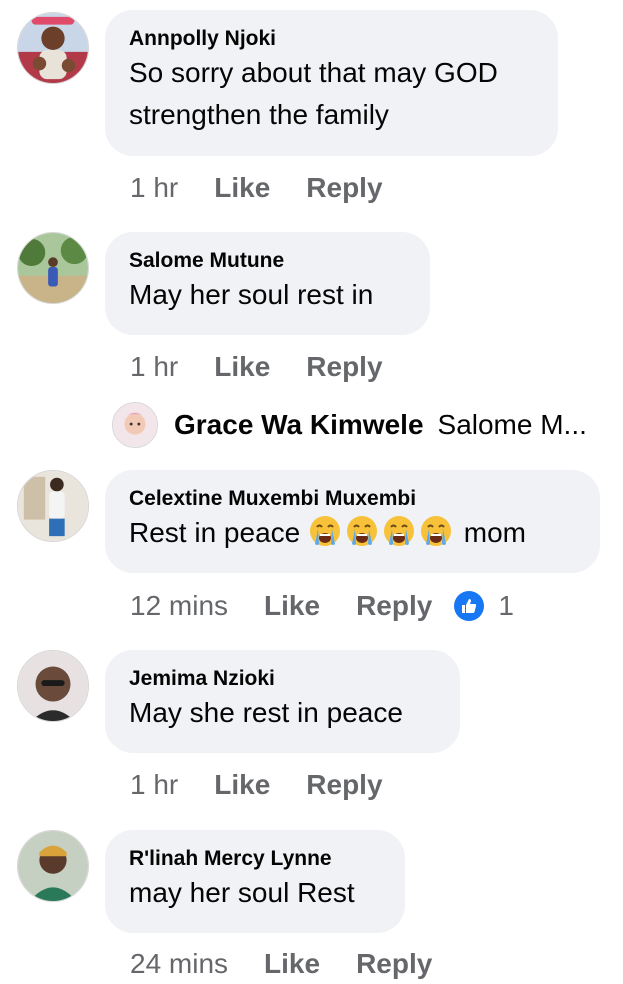 Image resolution: width=623 pixels, height=984 pixels. What do you see at coordinates (299, 425) in the screenshot?
I see `reply-author: Grace Wa Kimwele` at bounding box center [299, 425].